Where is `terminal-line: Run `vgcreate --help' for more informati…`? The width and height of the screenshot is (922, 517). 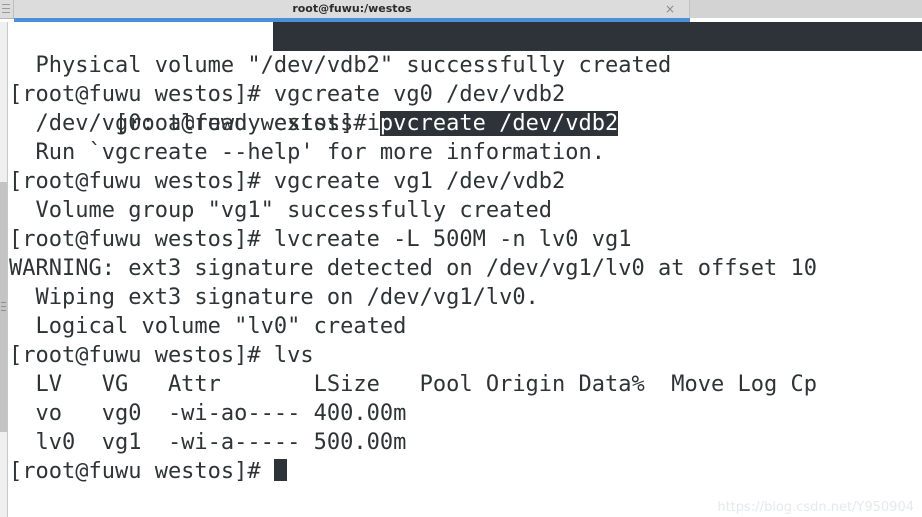
terminal-line: Run `vgcreate --help' for more informati… is located at coordinates (307, 152).